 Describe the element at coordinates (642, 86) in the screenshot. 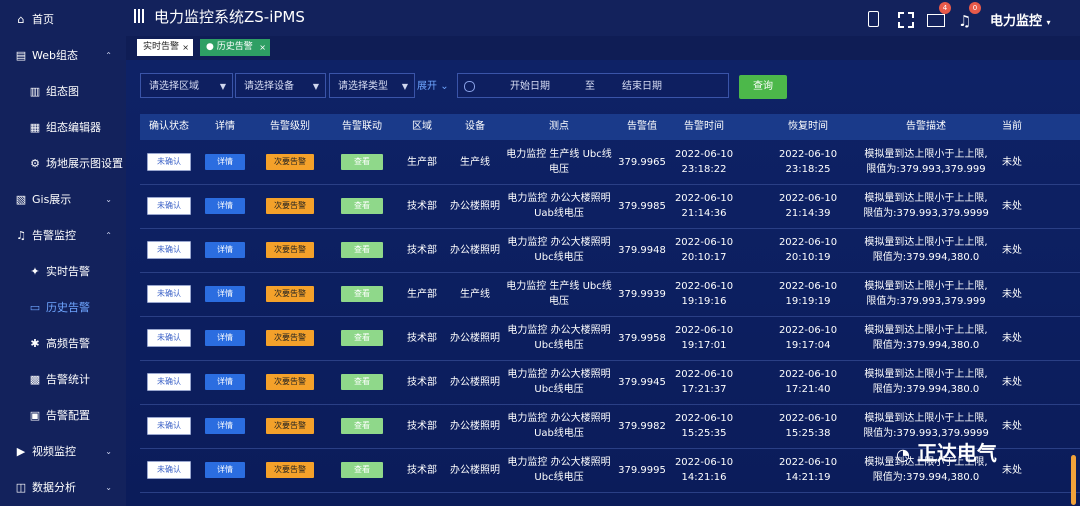

I see `end-date-input: 结束日期` at that location.